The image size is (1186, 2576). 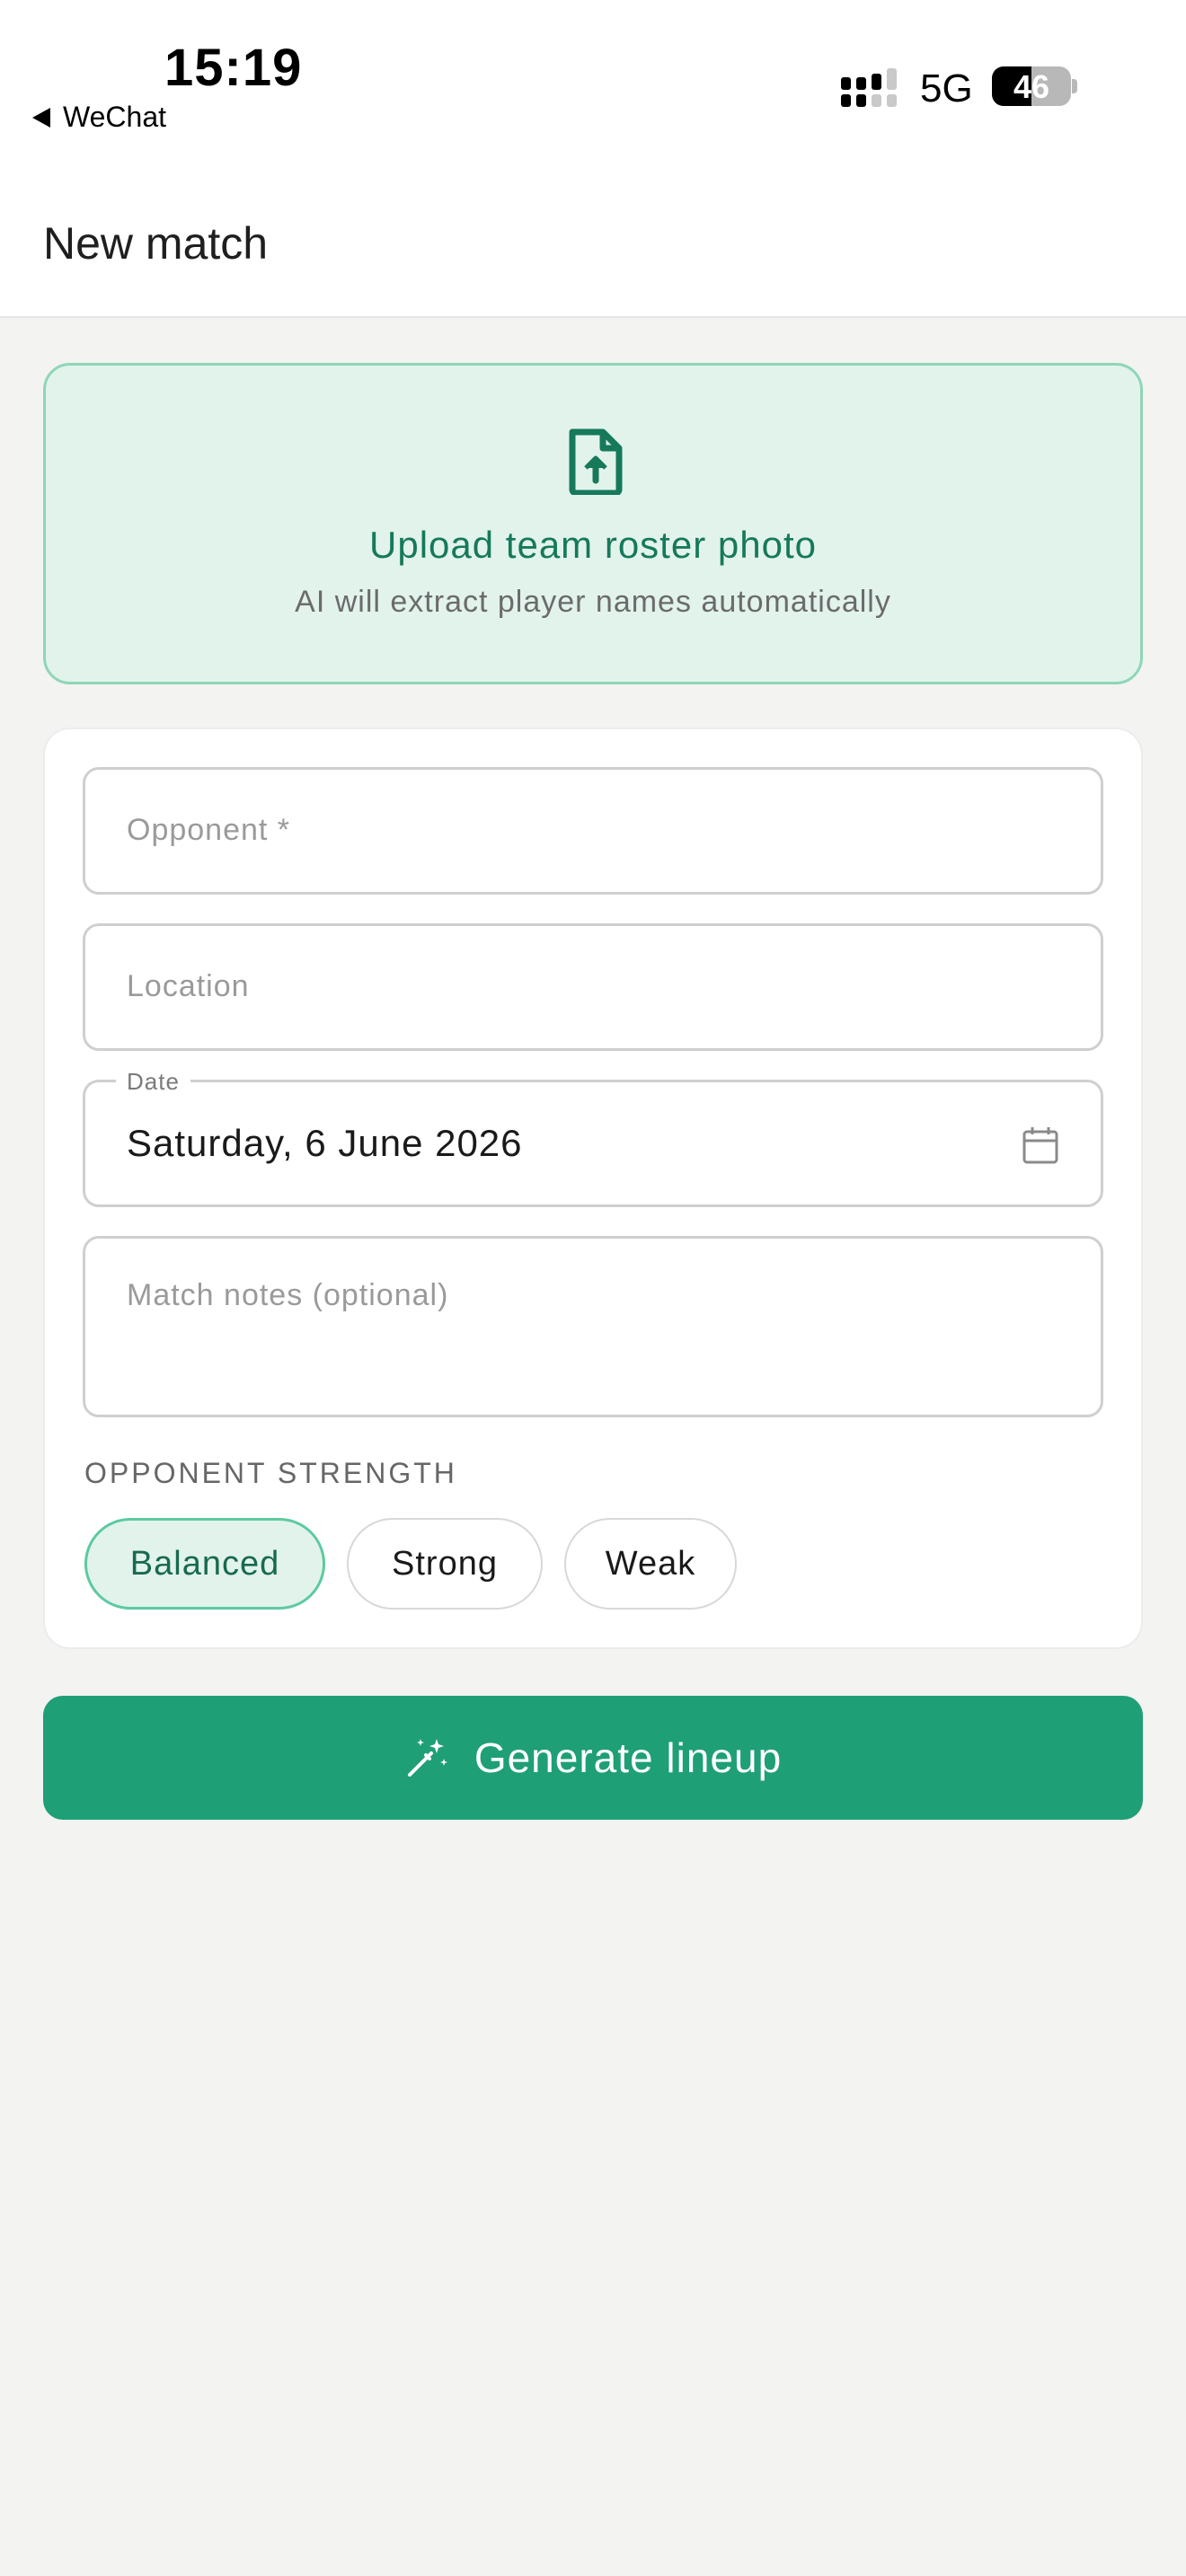 I want to click on nav-bar: New match, so click(x=593, y=253).